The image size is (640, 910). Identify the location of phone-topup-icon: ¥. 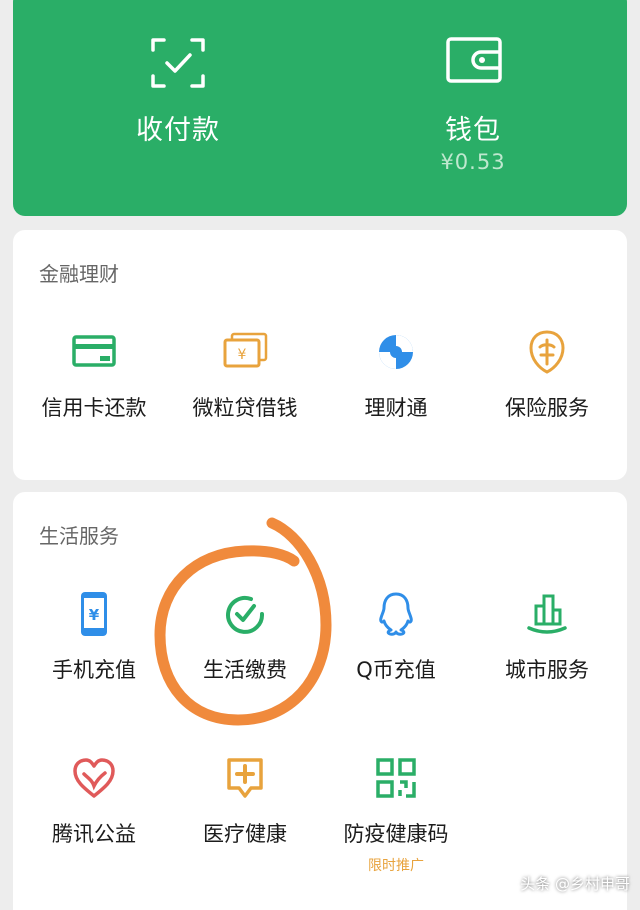
(94, 614).